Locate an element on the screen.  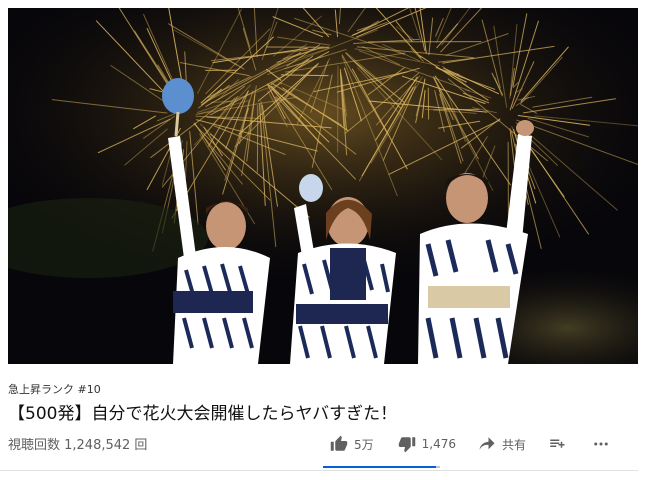
video-title: 【500発】自分で花火大会開催したらヤバすぎた！ is located at coordinates (203, 414).